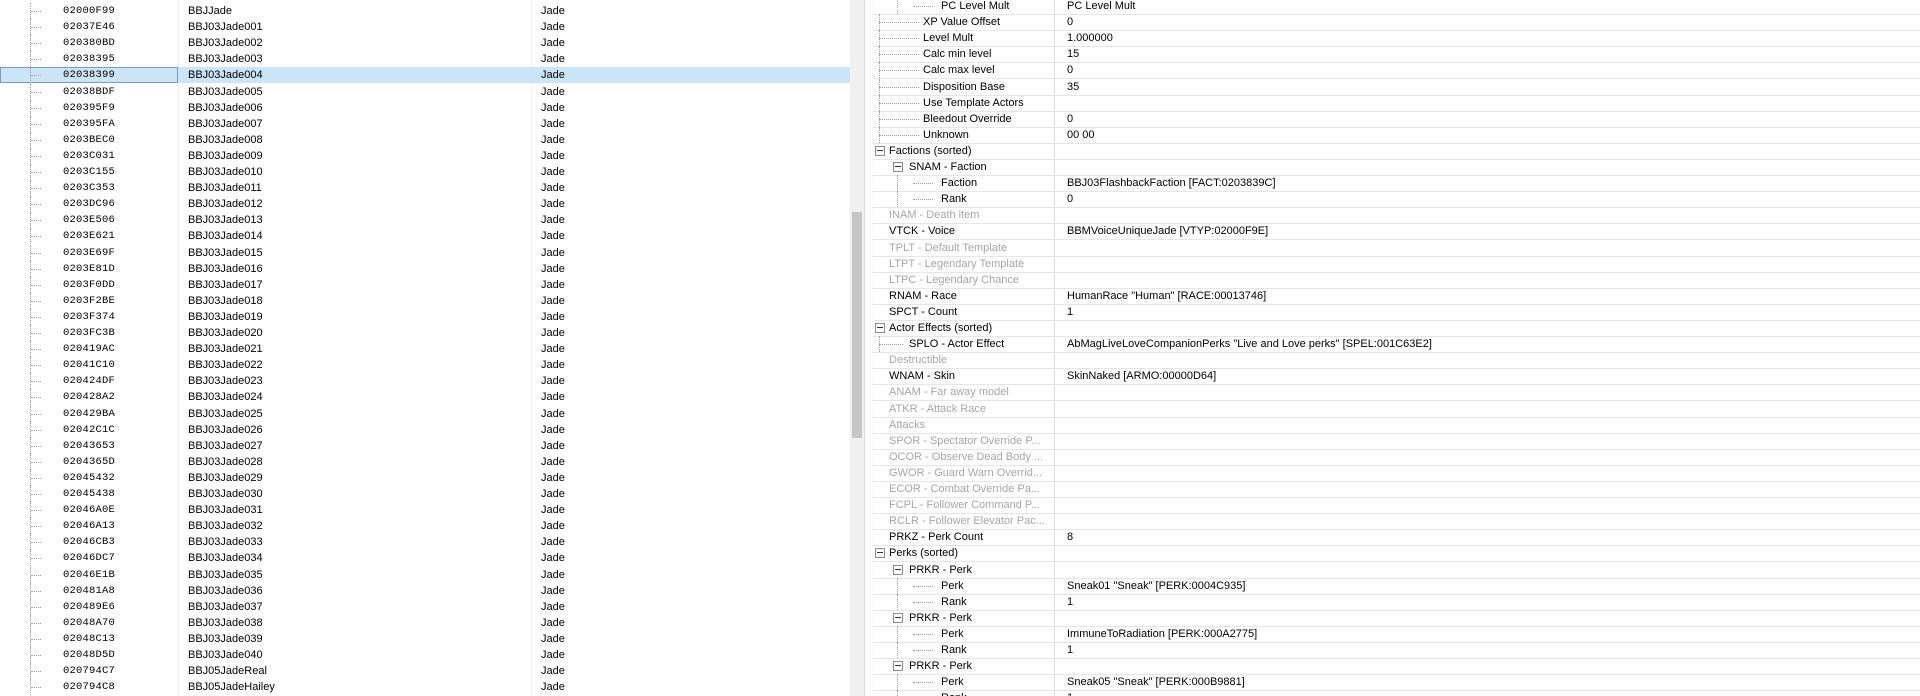 This screenshot has height=696, width=1920. I want to click on record-row: 020395F9 BBJ03Jade006 Jade, so click(425, 107).